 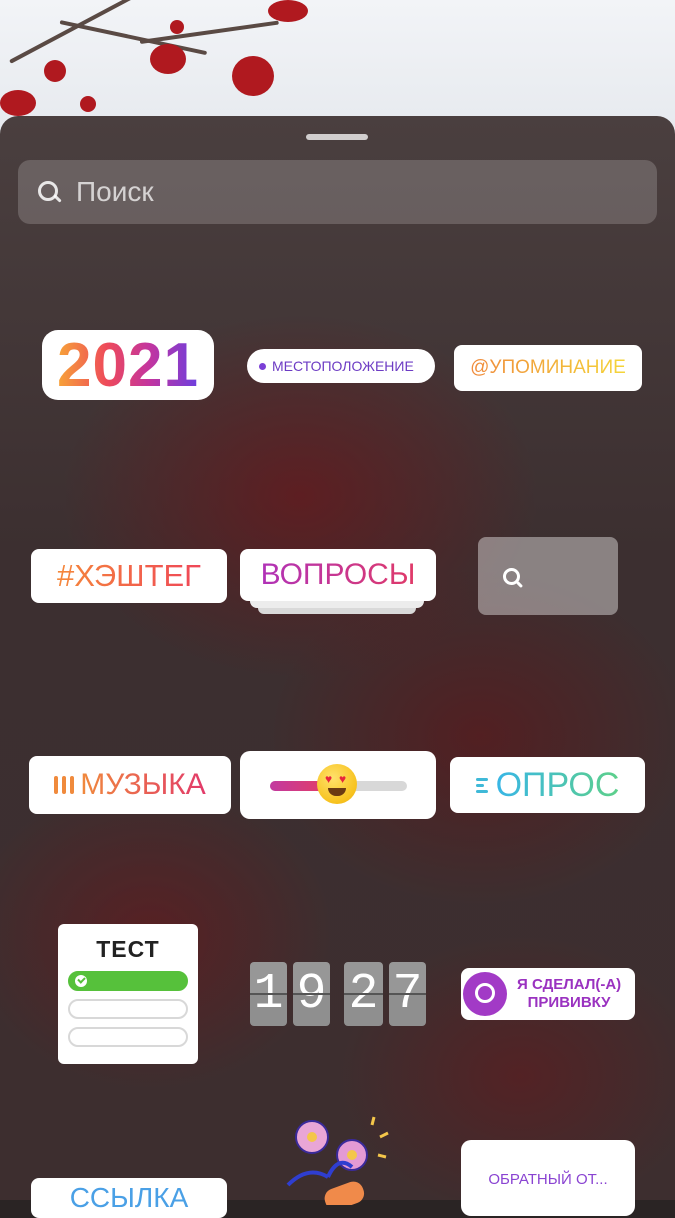 What do you see at coordinates (569, 984) in the screenshot?
I see `sticker-vaccine-line1: Я СДЕЛАЛ(-А)` at bounding box center [569, 984].